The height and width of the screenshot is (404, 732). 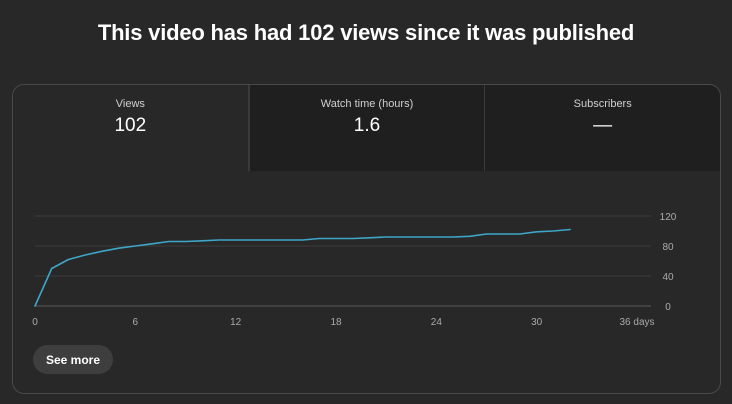 What do you see at coordinates (602, 104) in the screenshot?
I see `tab-subscribers-label: Subscribers` at bounding box center [602, 104].